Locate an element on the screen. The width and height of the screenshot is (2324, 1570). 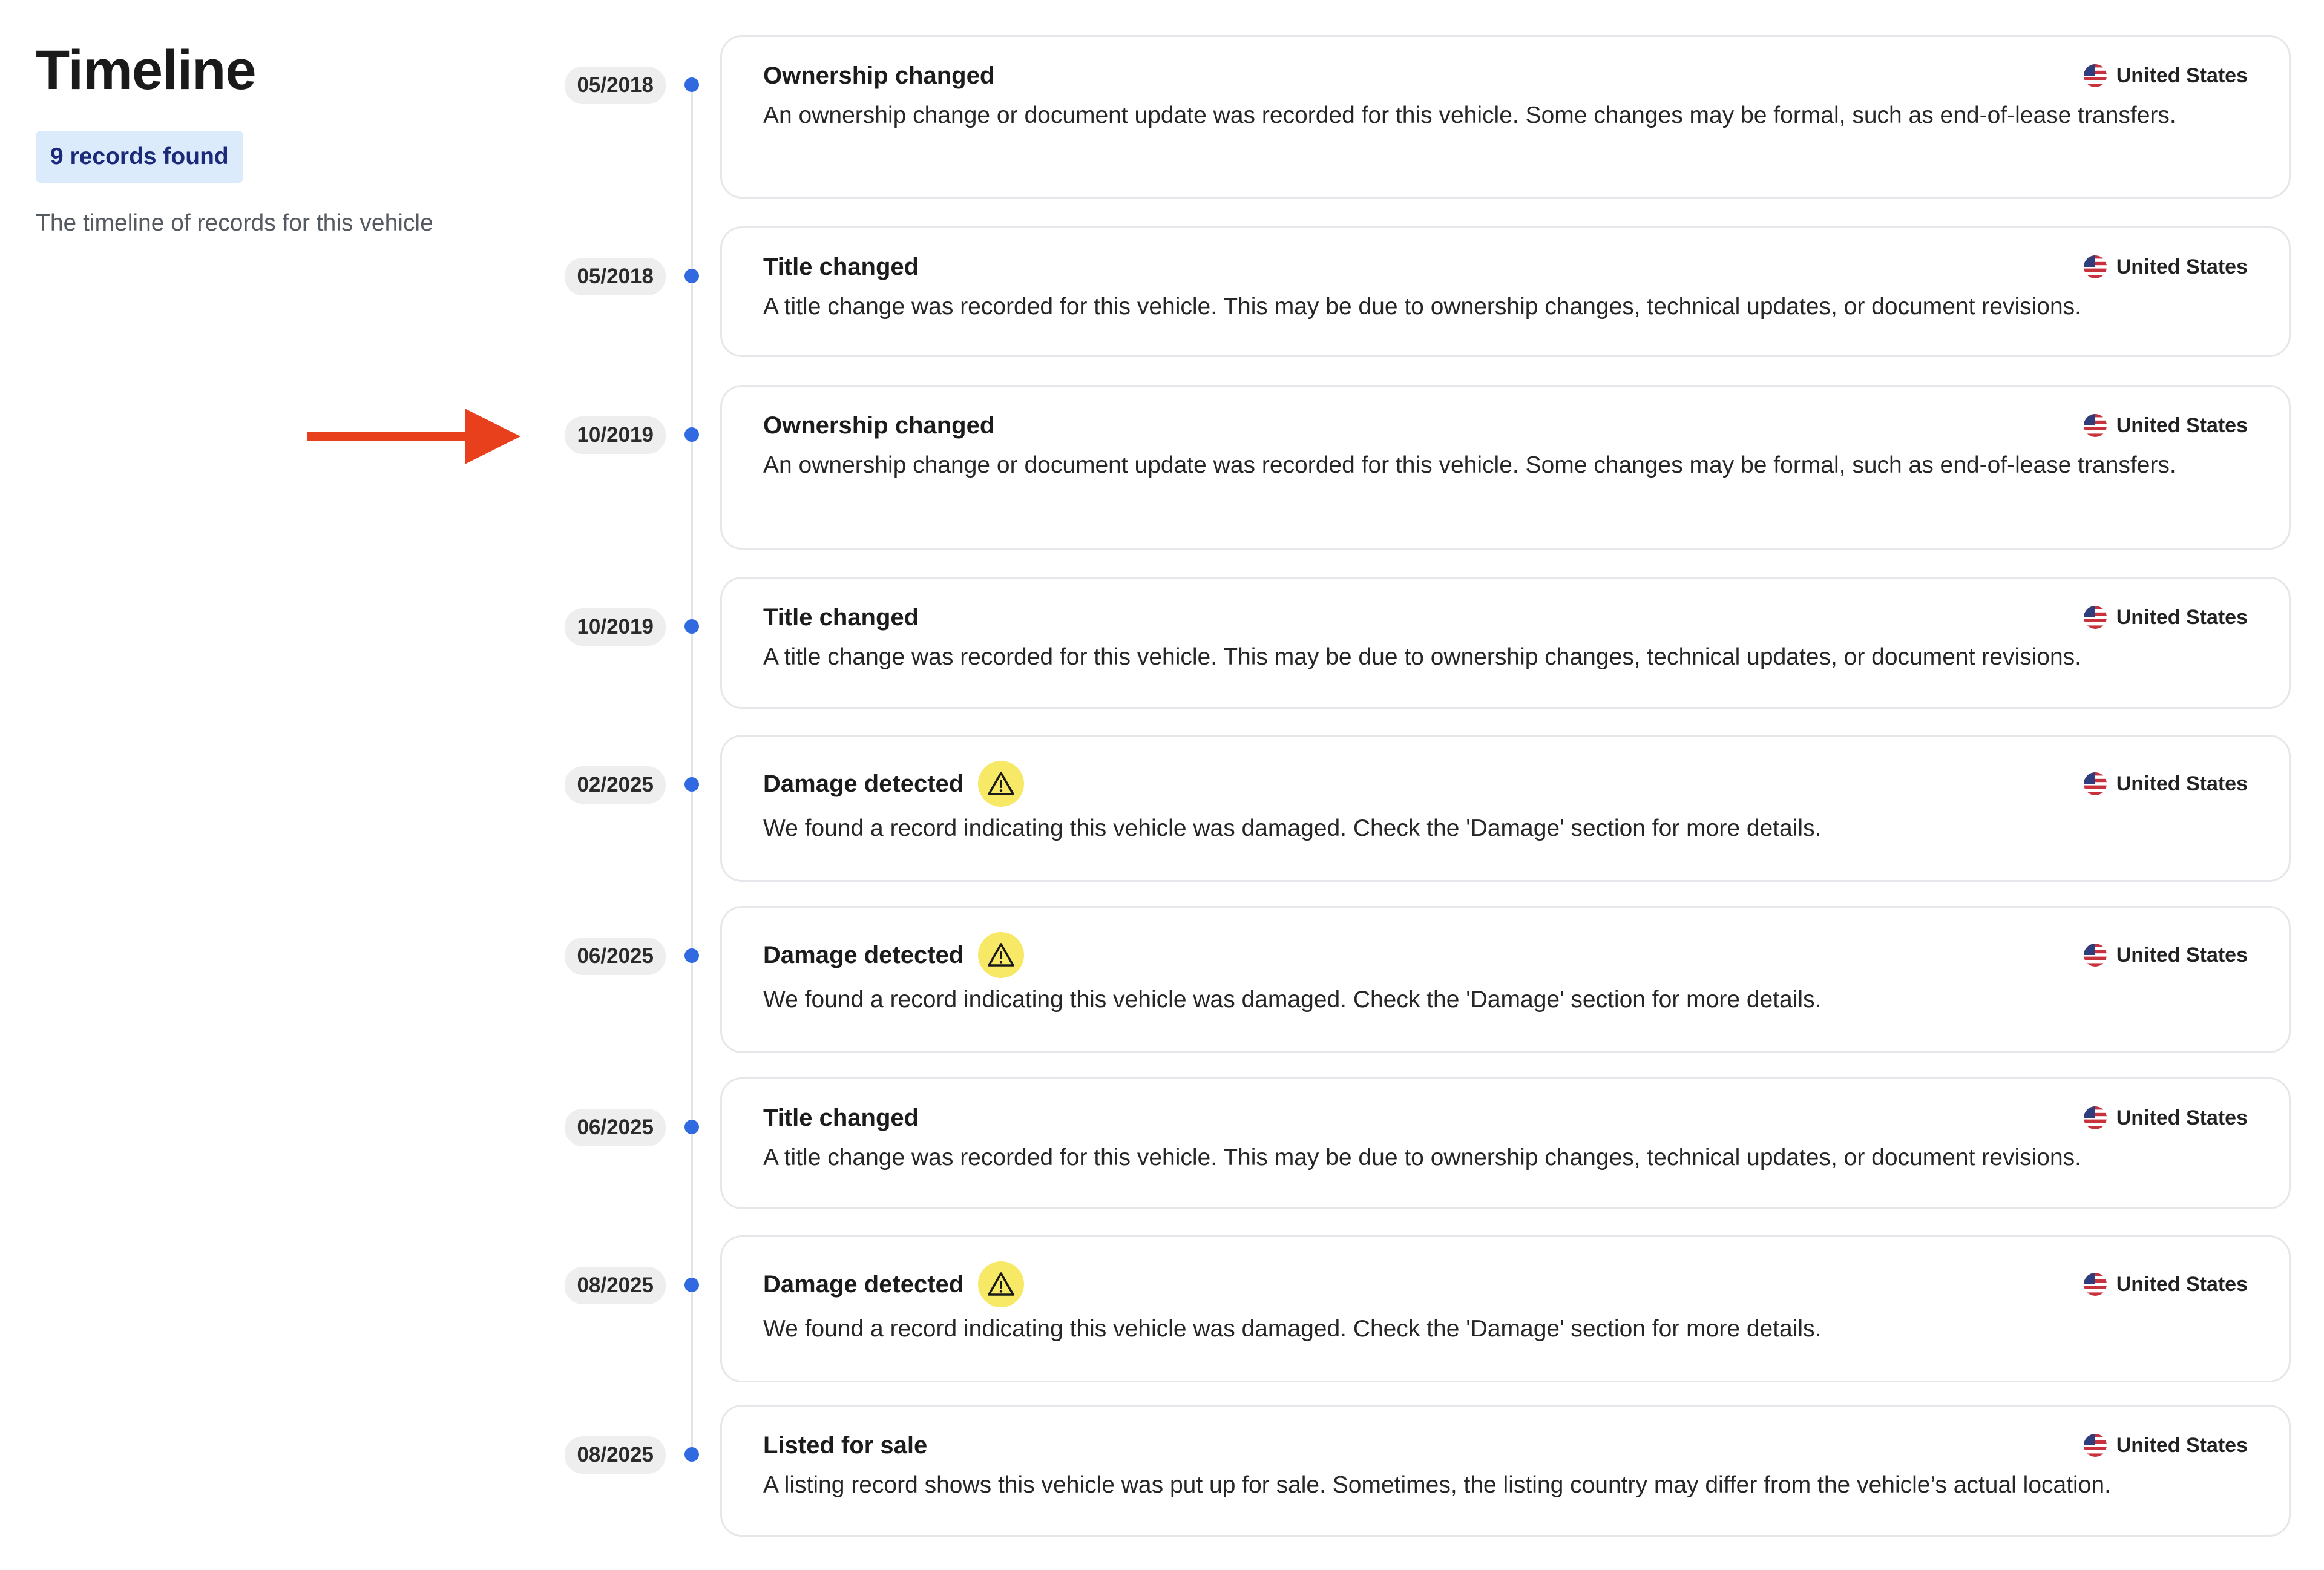
arrow-right-icon is located at coordinates (413, 436).